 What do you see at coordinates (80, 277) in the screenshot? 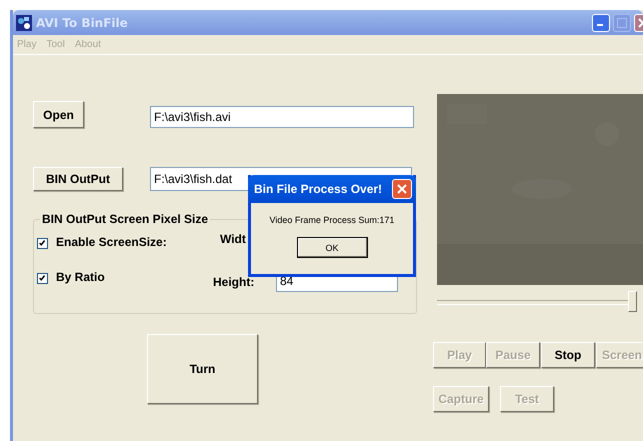
I see `checkbox-label: By Ratio` at bounding box center [80, 277].